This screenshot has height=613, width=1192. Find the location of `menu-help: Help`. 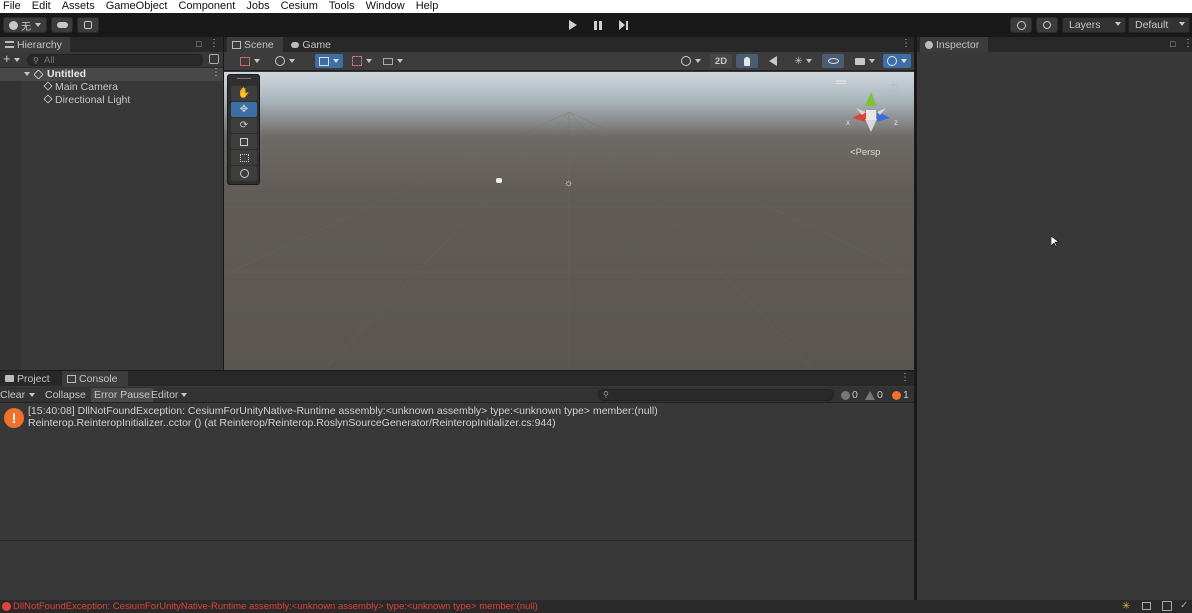

menu-help: Help is located at coordinates (427, 6).